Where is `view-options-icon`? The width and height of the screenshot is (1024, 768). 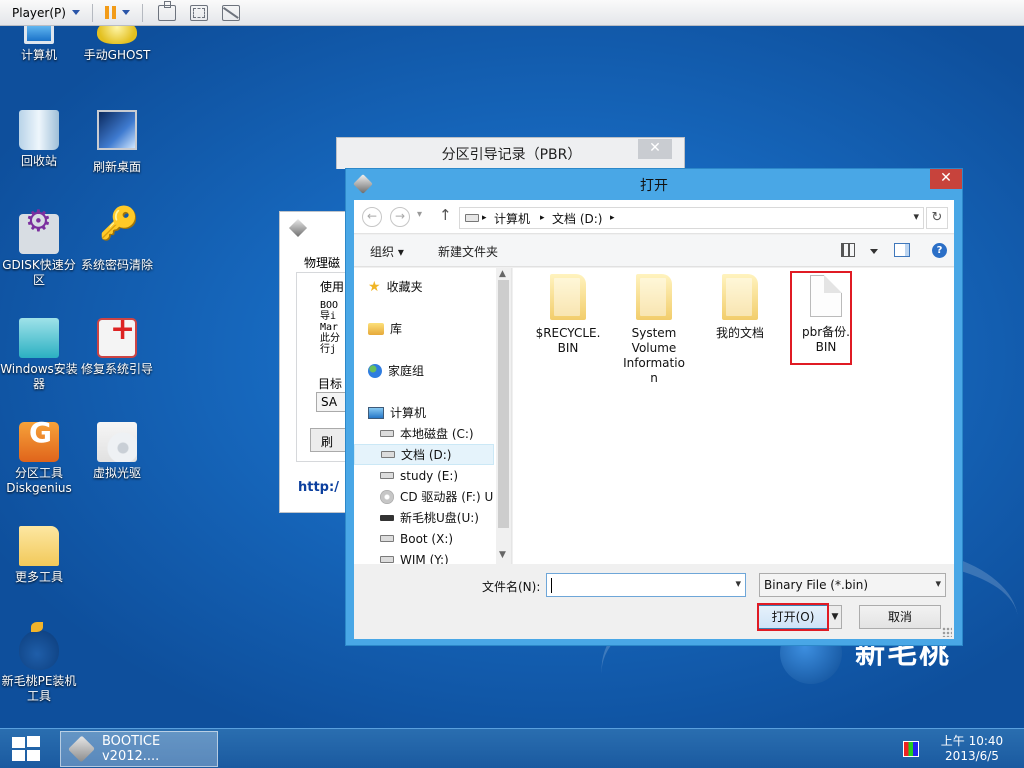 view-options-icon is located at coordinates (848, 250).